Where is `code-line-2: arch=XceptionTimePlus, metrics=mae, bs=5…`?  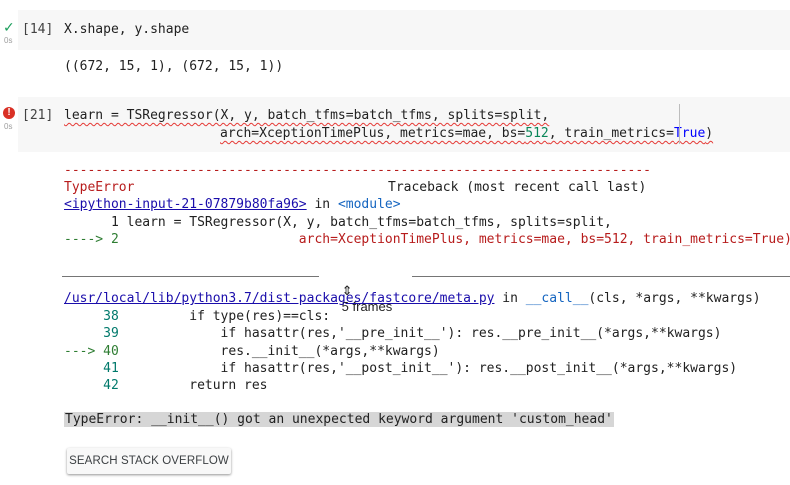 code-line-2: arch=XceptionTimePlus, metrics=mae, bs=5… is located at coordinates (466, 133).